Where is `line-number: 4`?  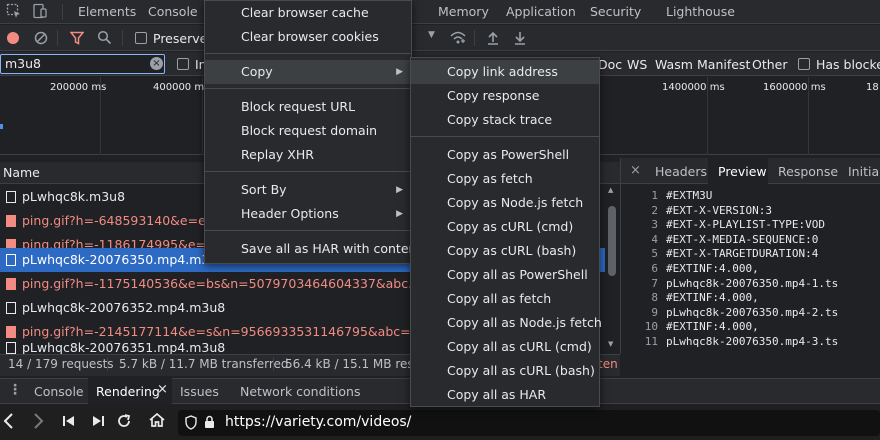
line-number: 4 is located at coordinates (654, 239).